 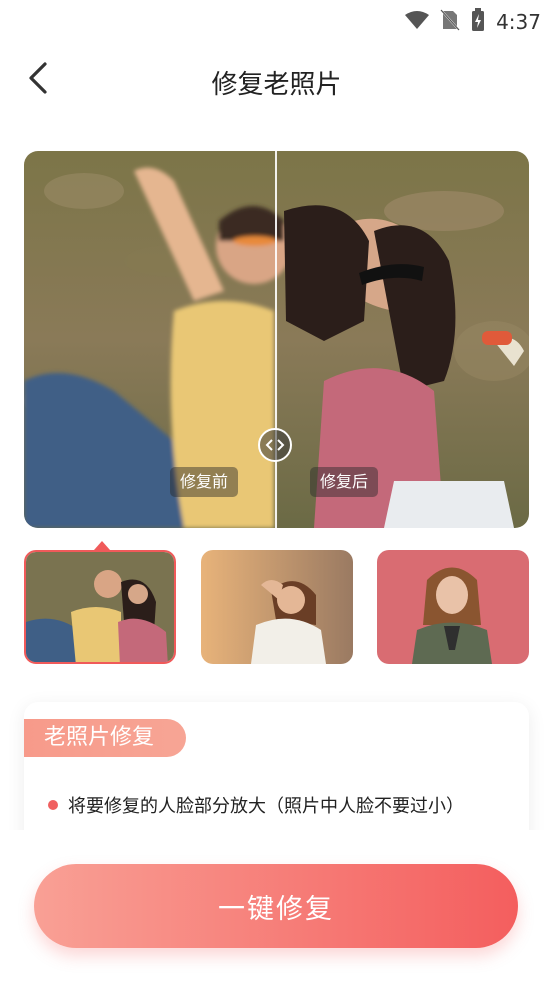 I want to click on bullet-dot-icon, so click(x=53, y=805).